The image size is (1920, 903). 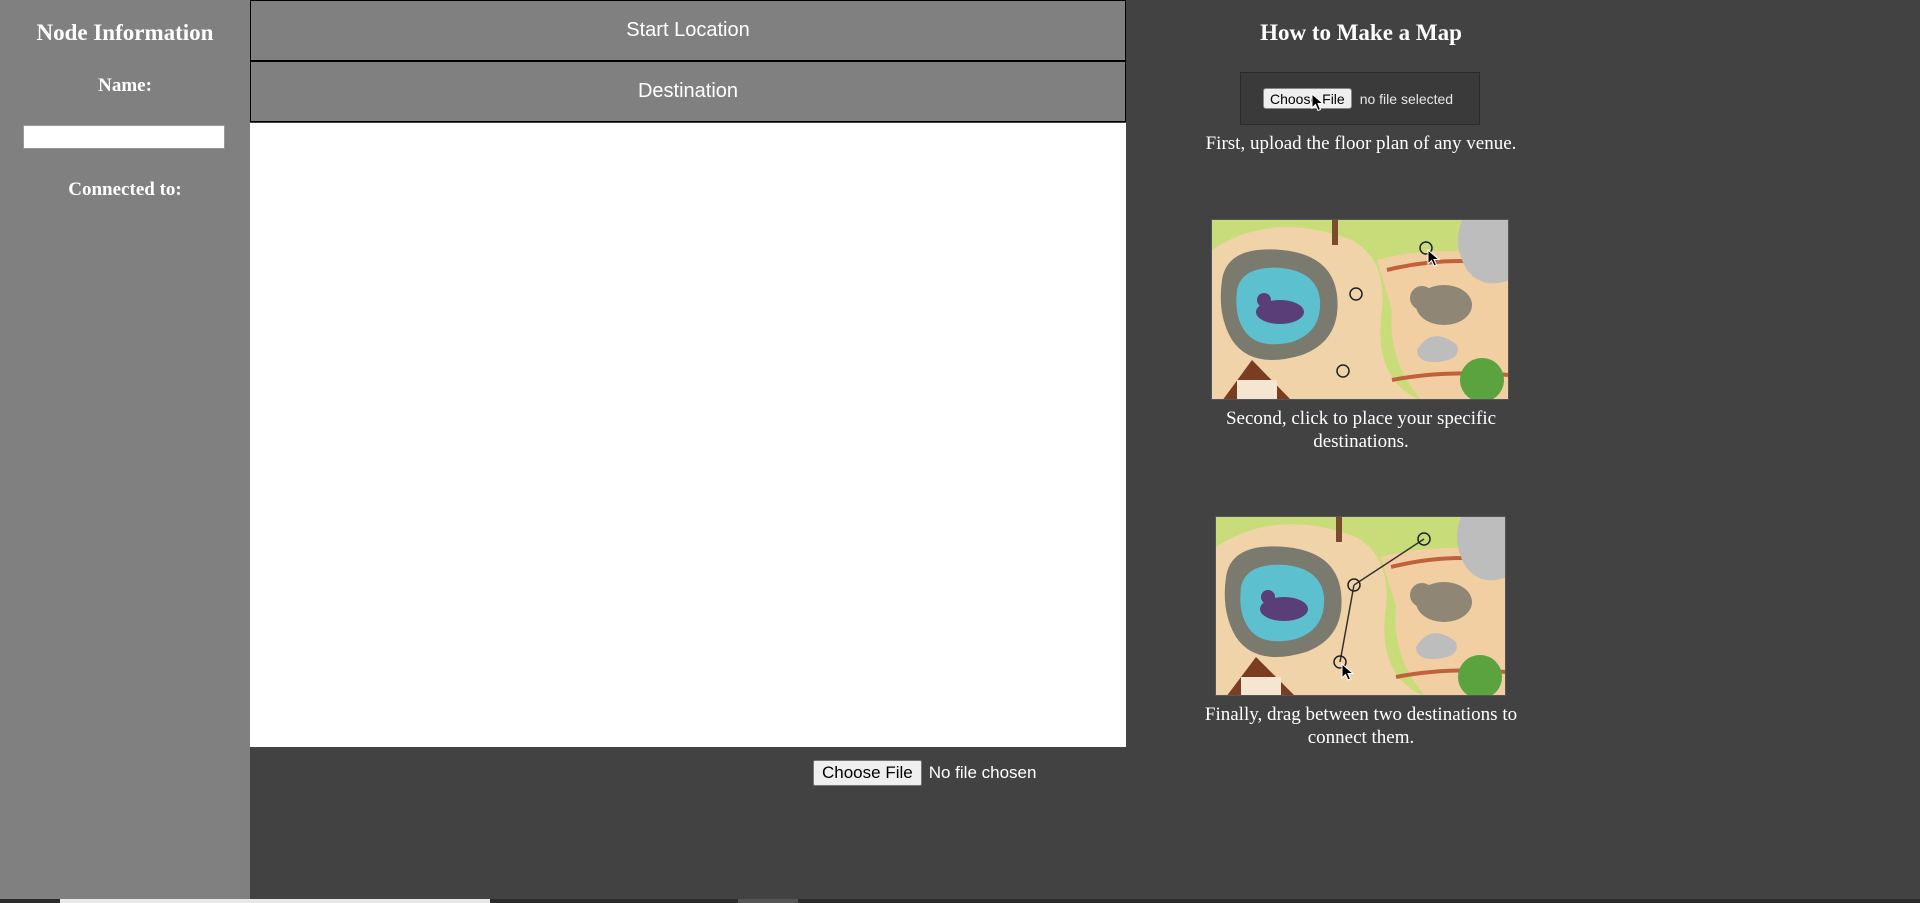 I want to click on name-label: Name:, so click(x=125, y=85).